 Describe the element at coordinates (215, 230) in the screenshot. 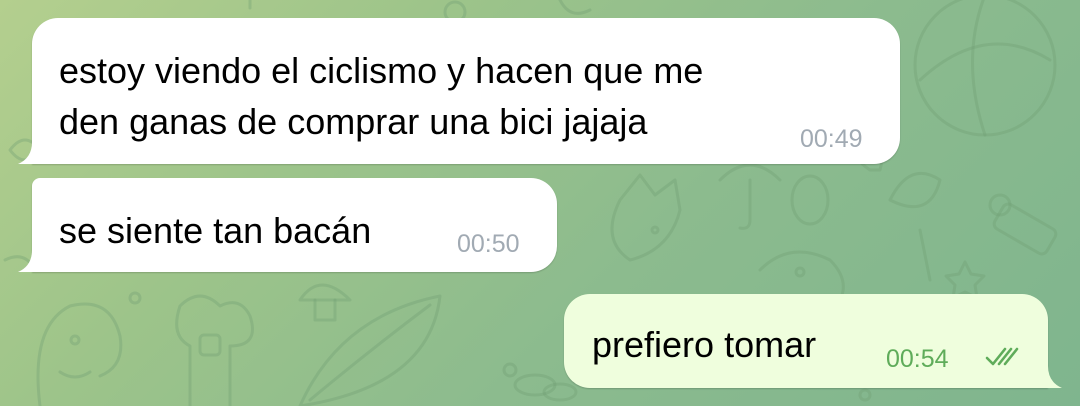

I see `message-text: se siente tan bacán` at that location.